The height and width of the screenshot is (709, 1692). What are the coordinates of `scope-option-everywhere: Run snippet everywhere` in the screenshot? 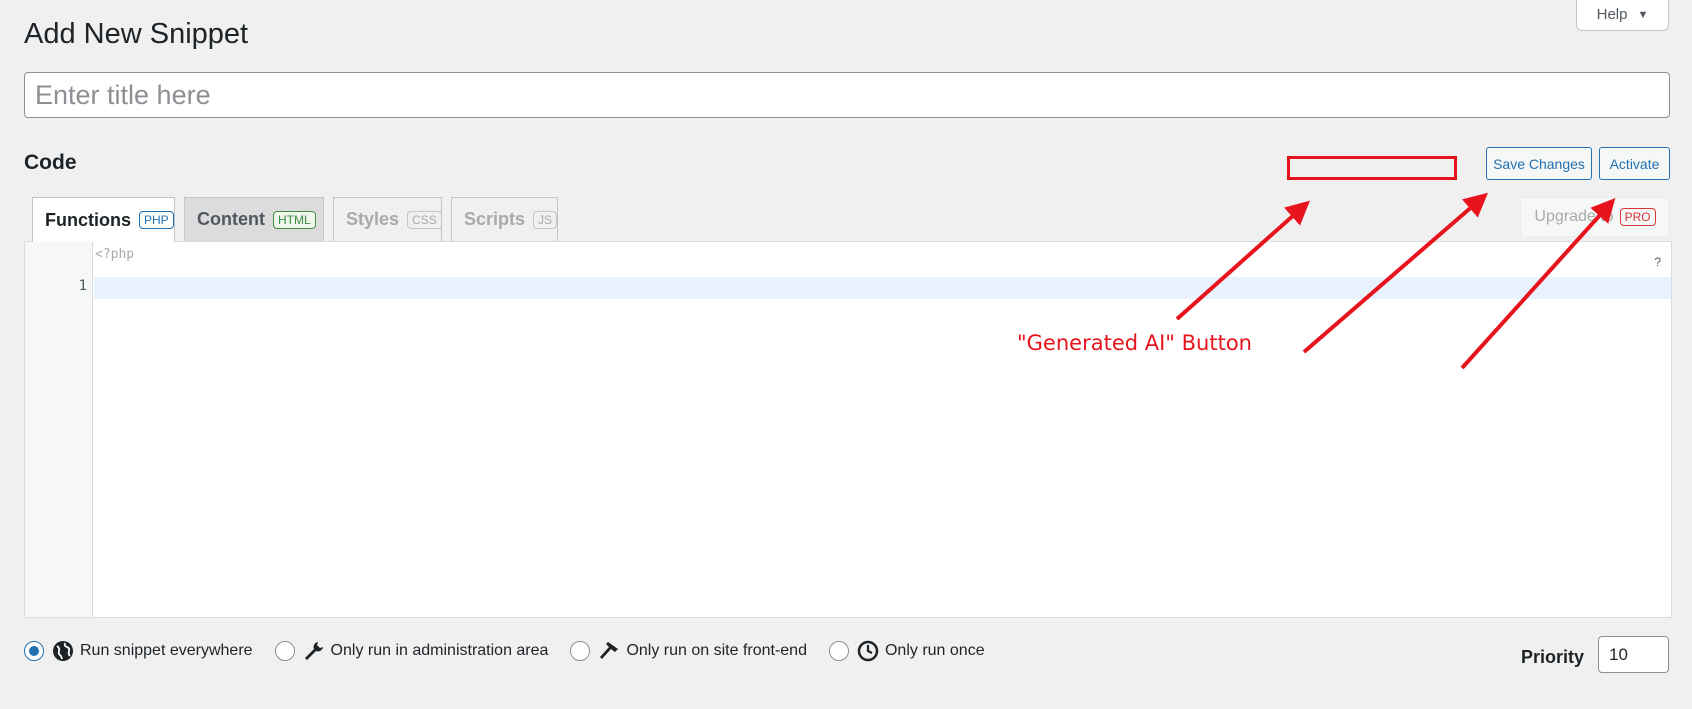 It's located at (138, 651).